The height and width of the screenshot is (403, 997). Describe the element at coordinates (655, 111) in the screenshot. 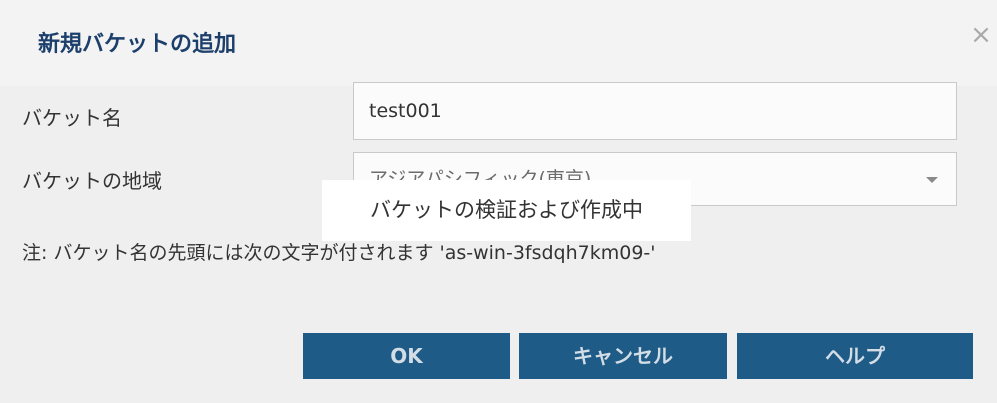

I see `bucket-name-input: test001` at that location.